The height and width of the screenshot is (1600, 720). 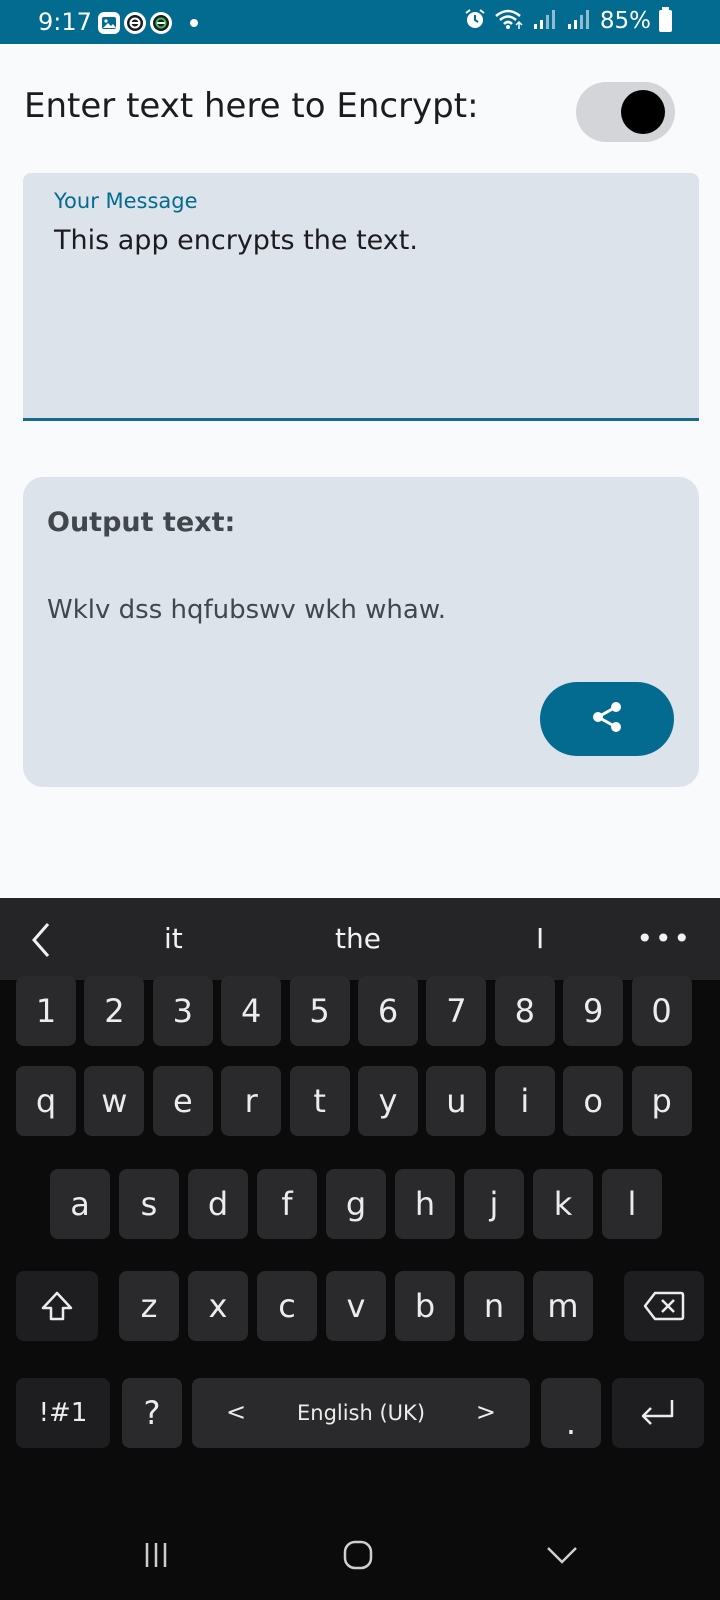 I want to click on gallery-icon, so click(x=109, y=23).